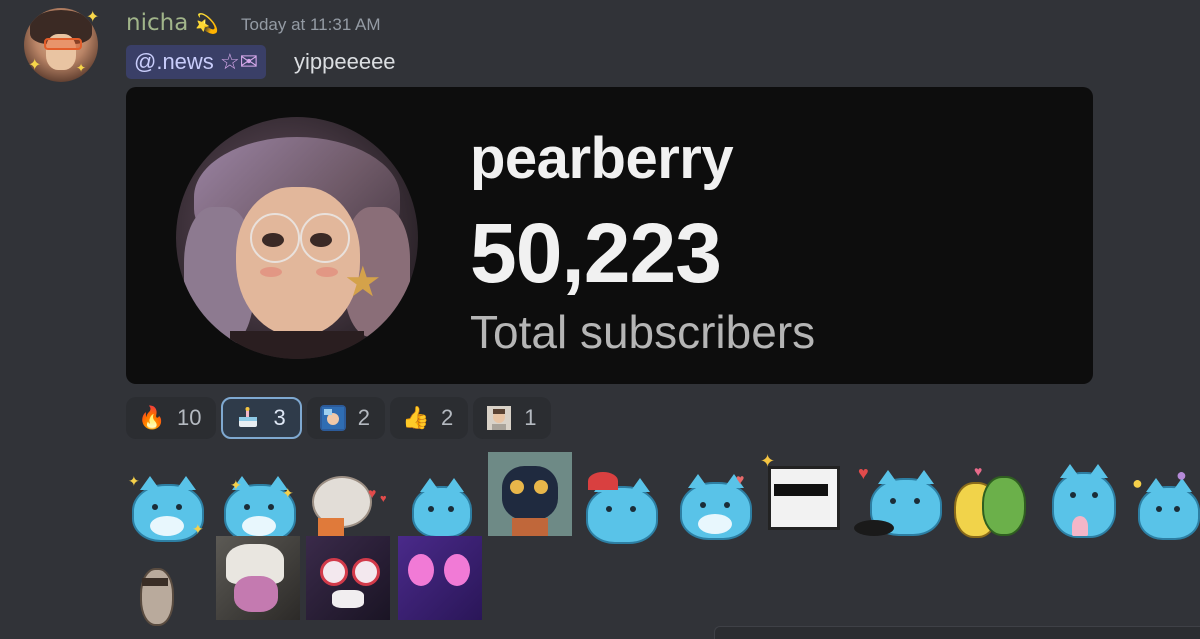 The height and width of the screenshot is (639, 1200). Describe the element at coordinates (596, 253) in the screenshot. I see `subscriber-count: 50,223` at that location.